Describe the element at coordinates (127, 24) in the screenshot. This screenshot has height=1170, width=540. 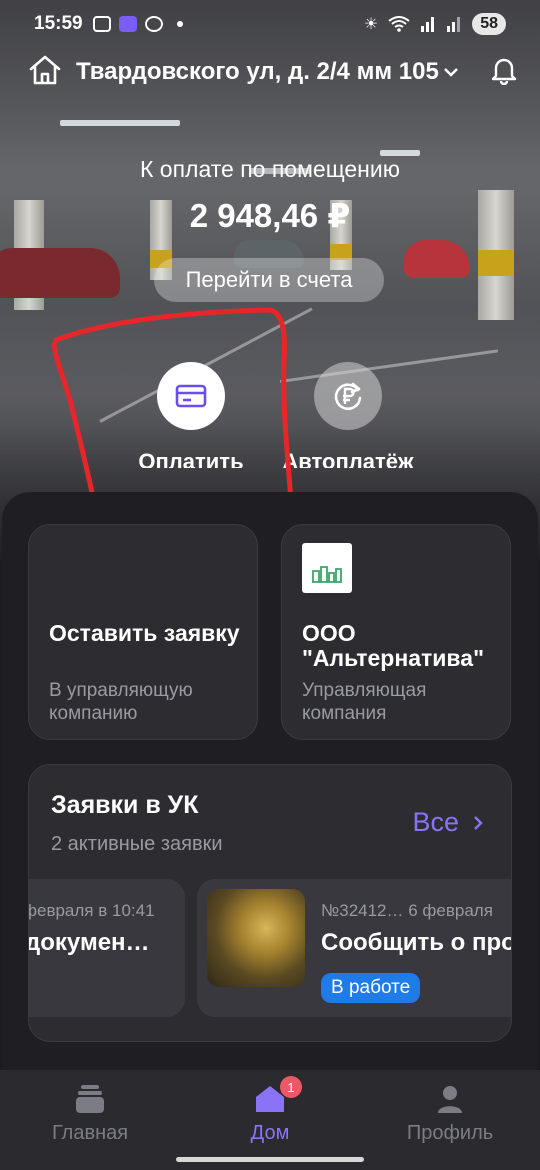
I see `app-notification-icon` at that location.